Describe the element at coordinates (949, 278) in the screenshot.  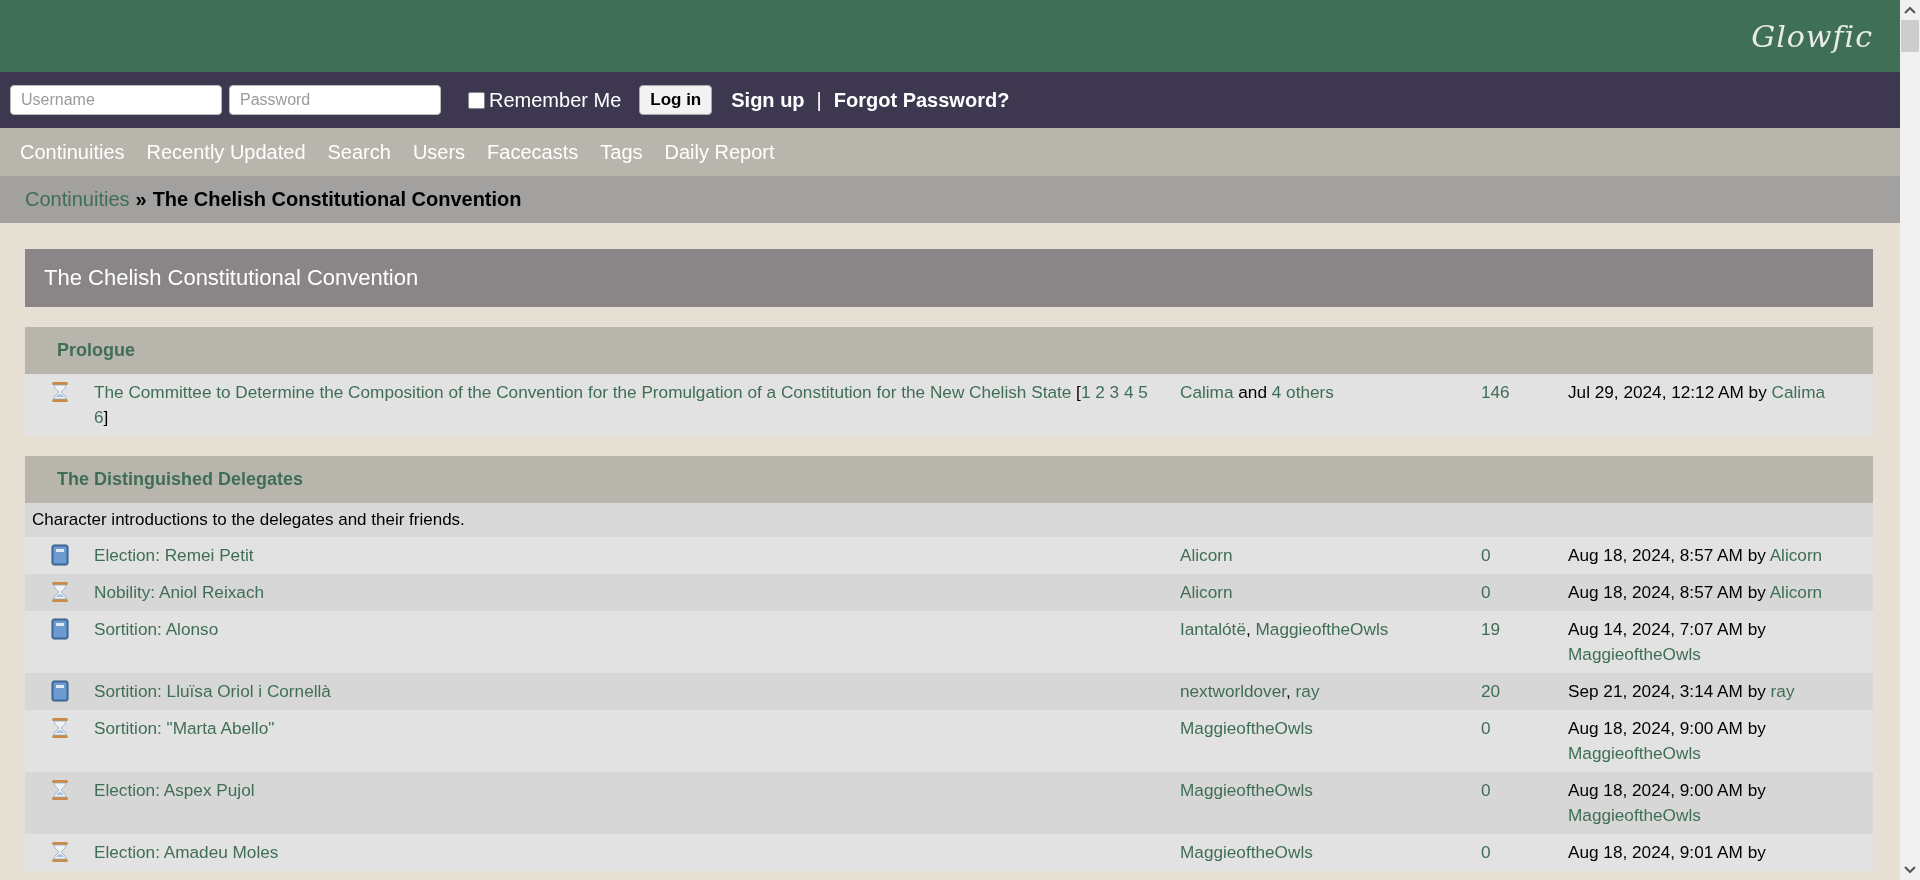
I see `continuity-title: The Chelish Constitutional Convention` at that location.